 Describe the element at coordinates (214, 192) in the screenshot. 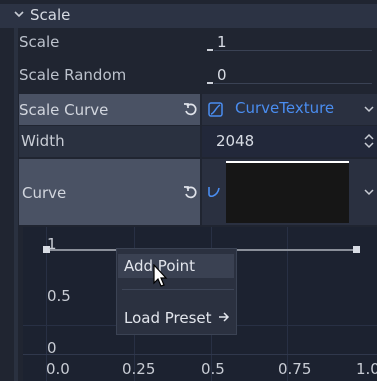

I see `curve-icon` at that location.